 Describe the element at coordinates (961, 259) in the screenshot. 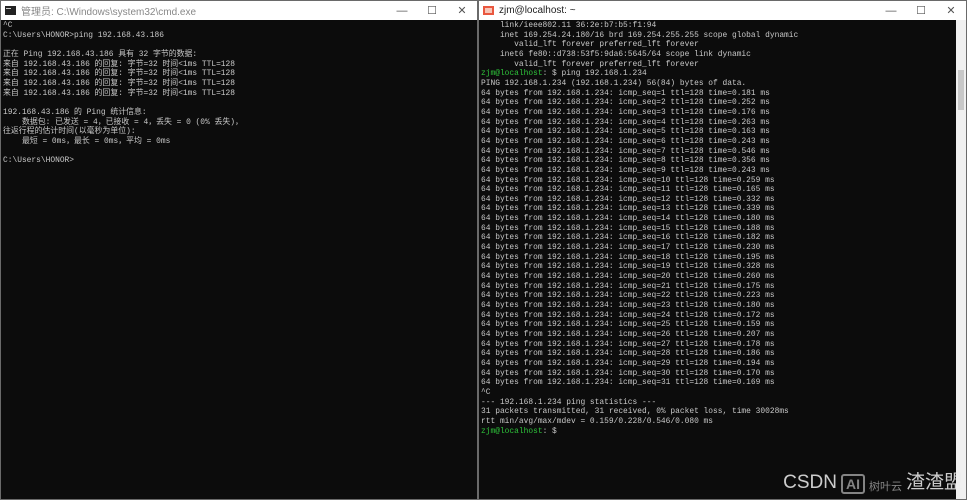

I see `scrollbar` at that location.